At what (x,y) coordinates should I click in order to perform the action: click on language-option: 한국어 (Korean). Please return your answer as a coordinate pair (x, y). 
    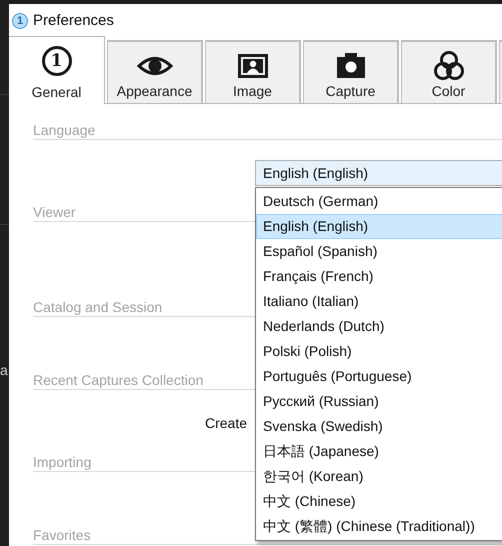
    Looking at the image, I should click on (379, 476).